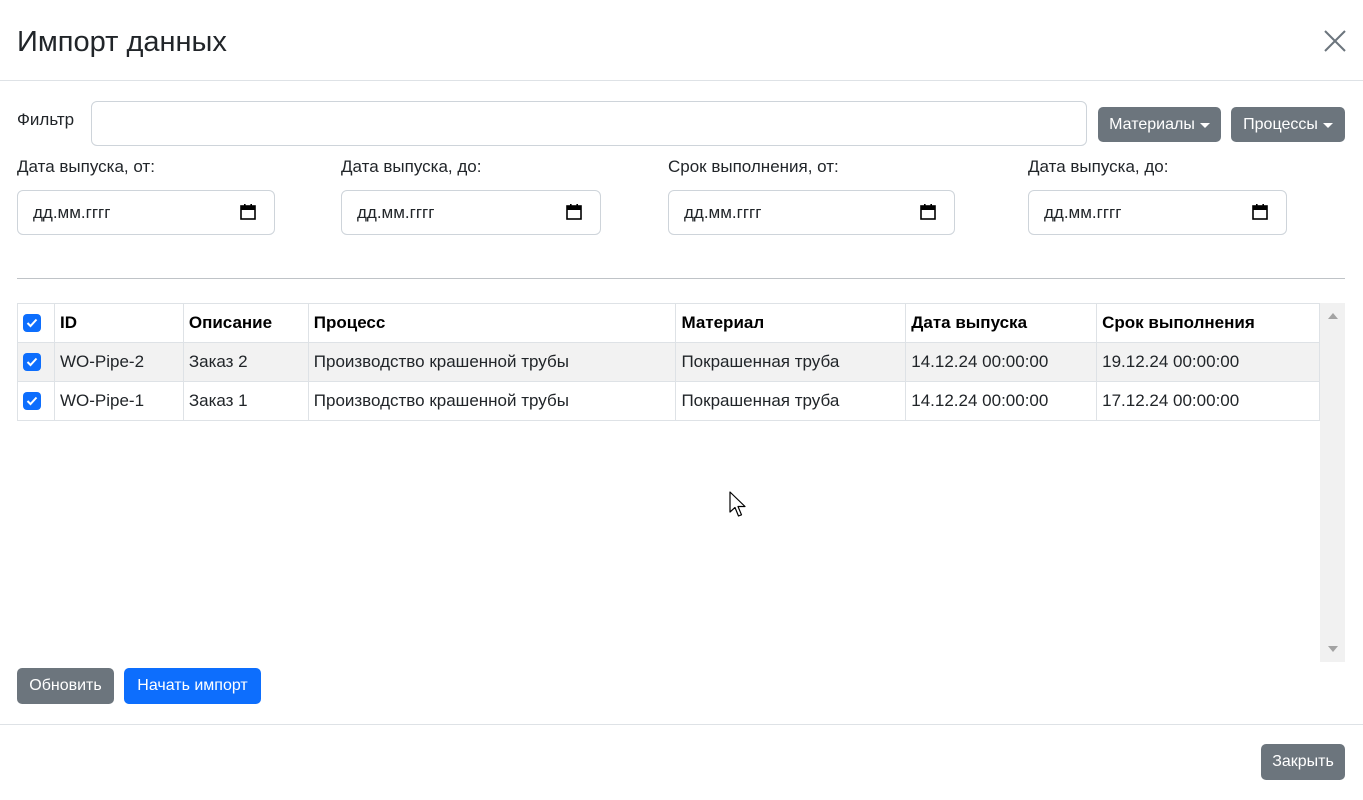 The image size is (1363, 800). I want to click on filter-input, so click(589, 123).